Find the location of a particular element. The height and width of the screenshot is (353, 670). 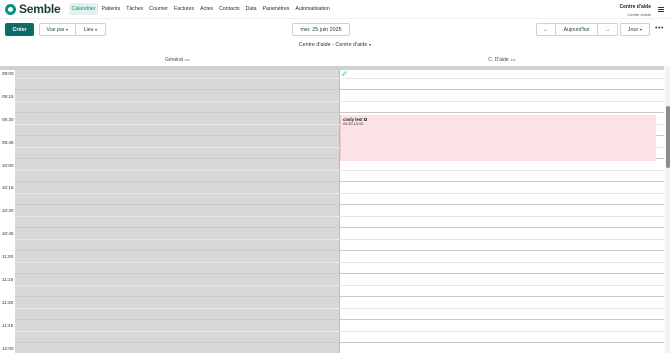

nav-courrier: Courrier is located at coordinates (158, 9).